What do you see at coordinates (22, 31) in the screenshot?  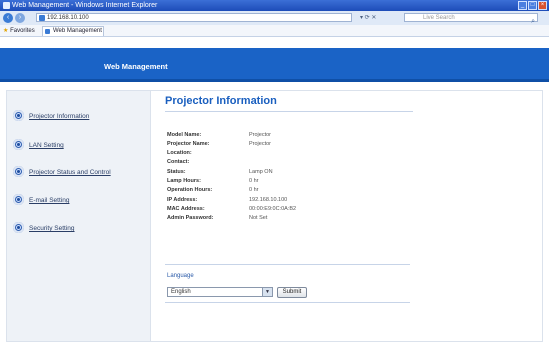 I see `favorites-label: Favorites` at bounding box center [22, 31].